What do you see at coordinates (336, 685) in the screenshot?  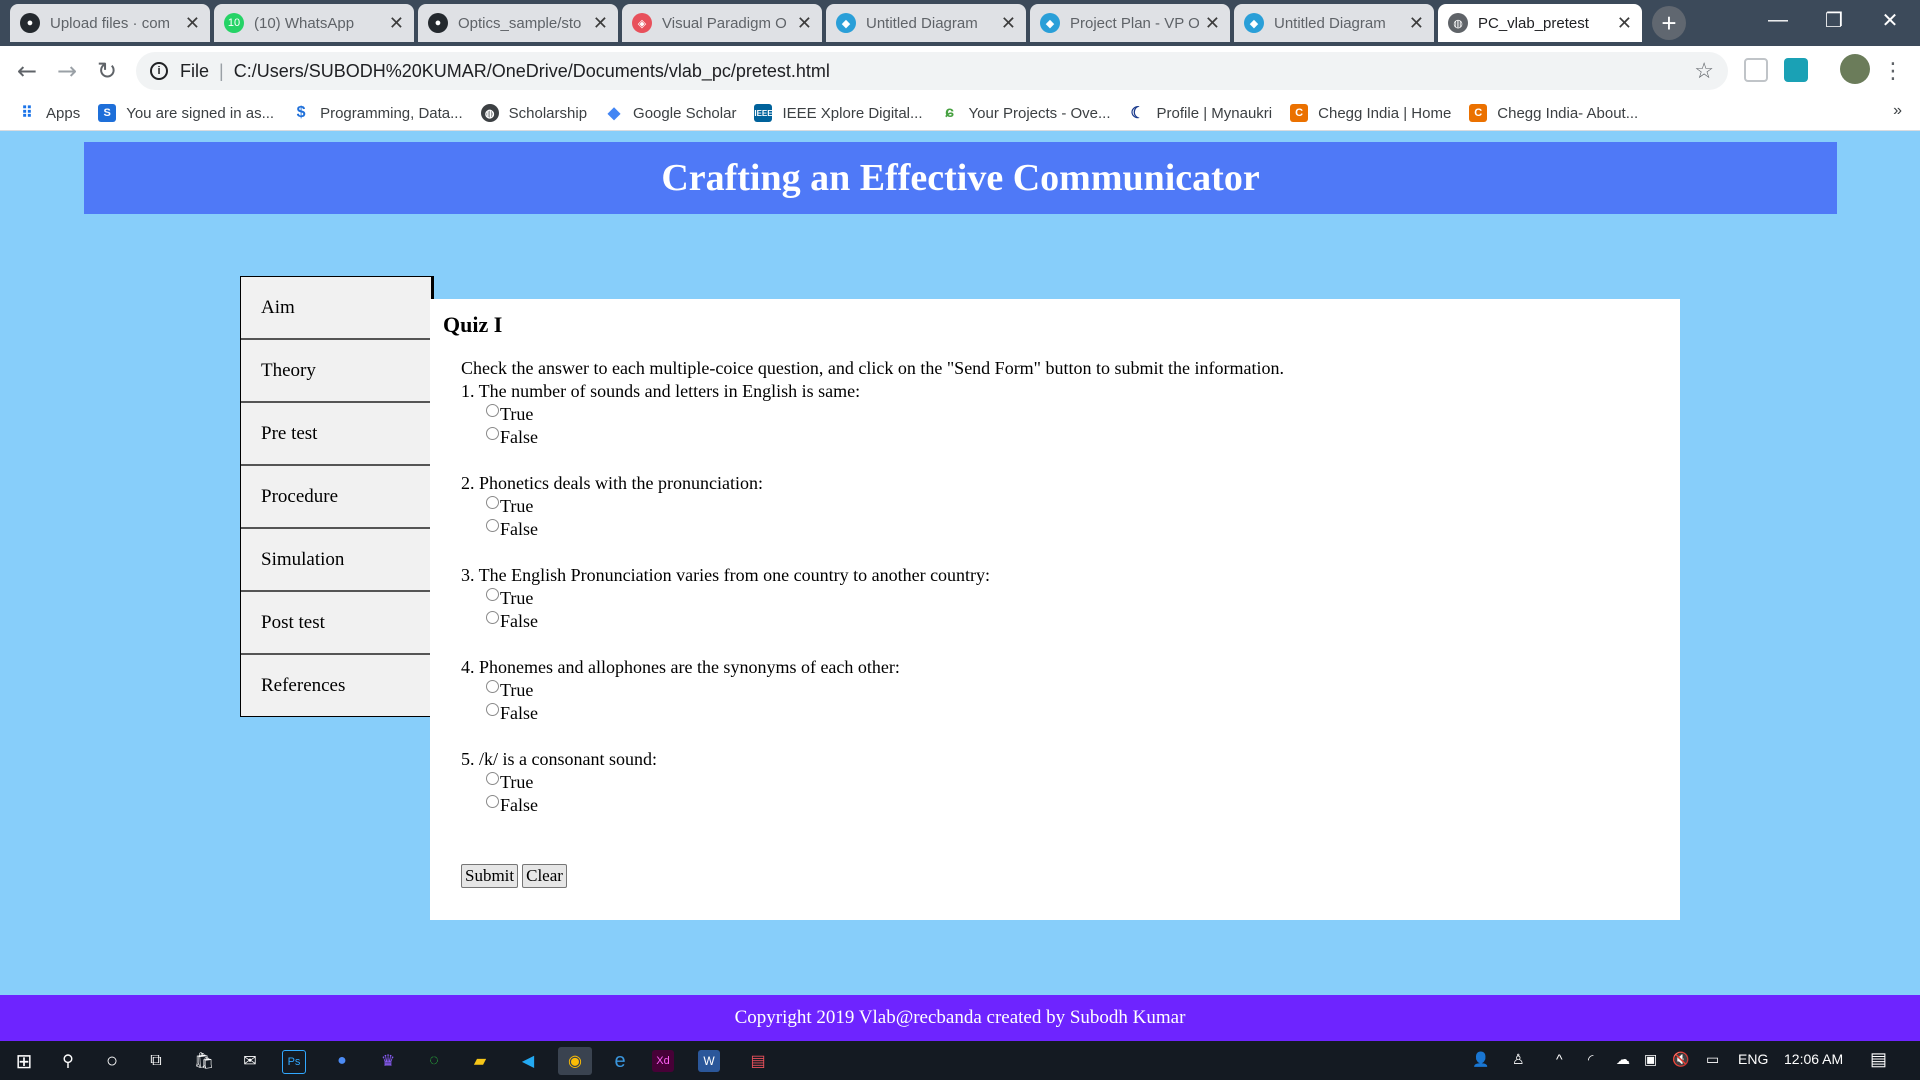 I see `nav-item-references: References` at bounding box center [336, 685].